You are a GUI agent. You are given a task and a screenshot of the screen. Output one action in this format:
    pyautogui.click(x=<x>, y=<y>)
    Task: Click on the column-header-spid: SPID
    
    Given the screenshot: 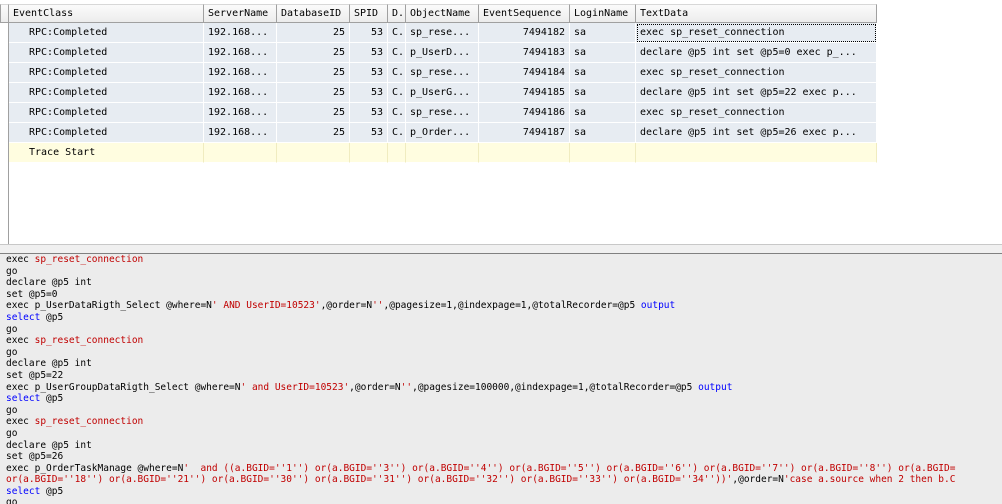 What is the action you would take?
    pyautogui.click(x=369, y=13)
    